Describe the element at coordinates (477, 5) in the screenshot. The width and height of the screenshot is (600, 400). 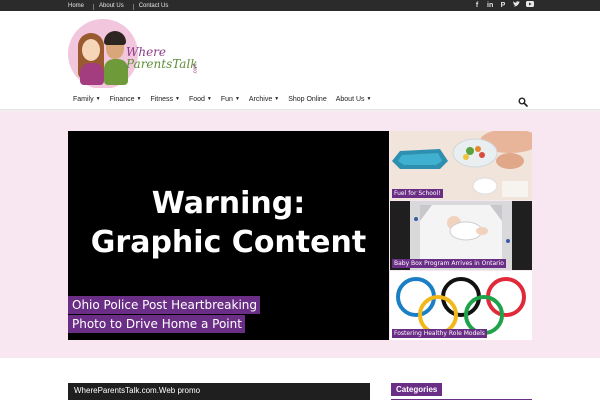
I see `facebook-icon: f` at that location.